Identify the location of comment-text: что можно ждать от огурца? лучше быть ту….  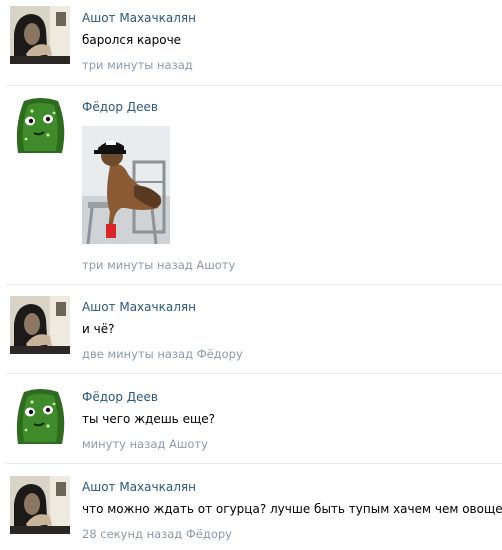
(292, 509).